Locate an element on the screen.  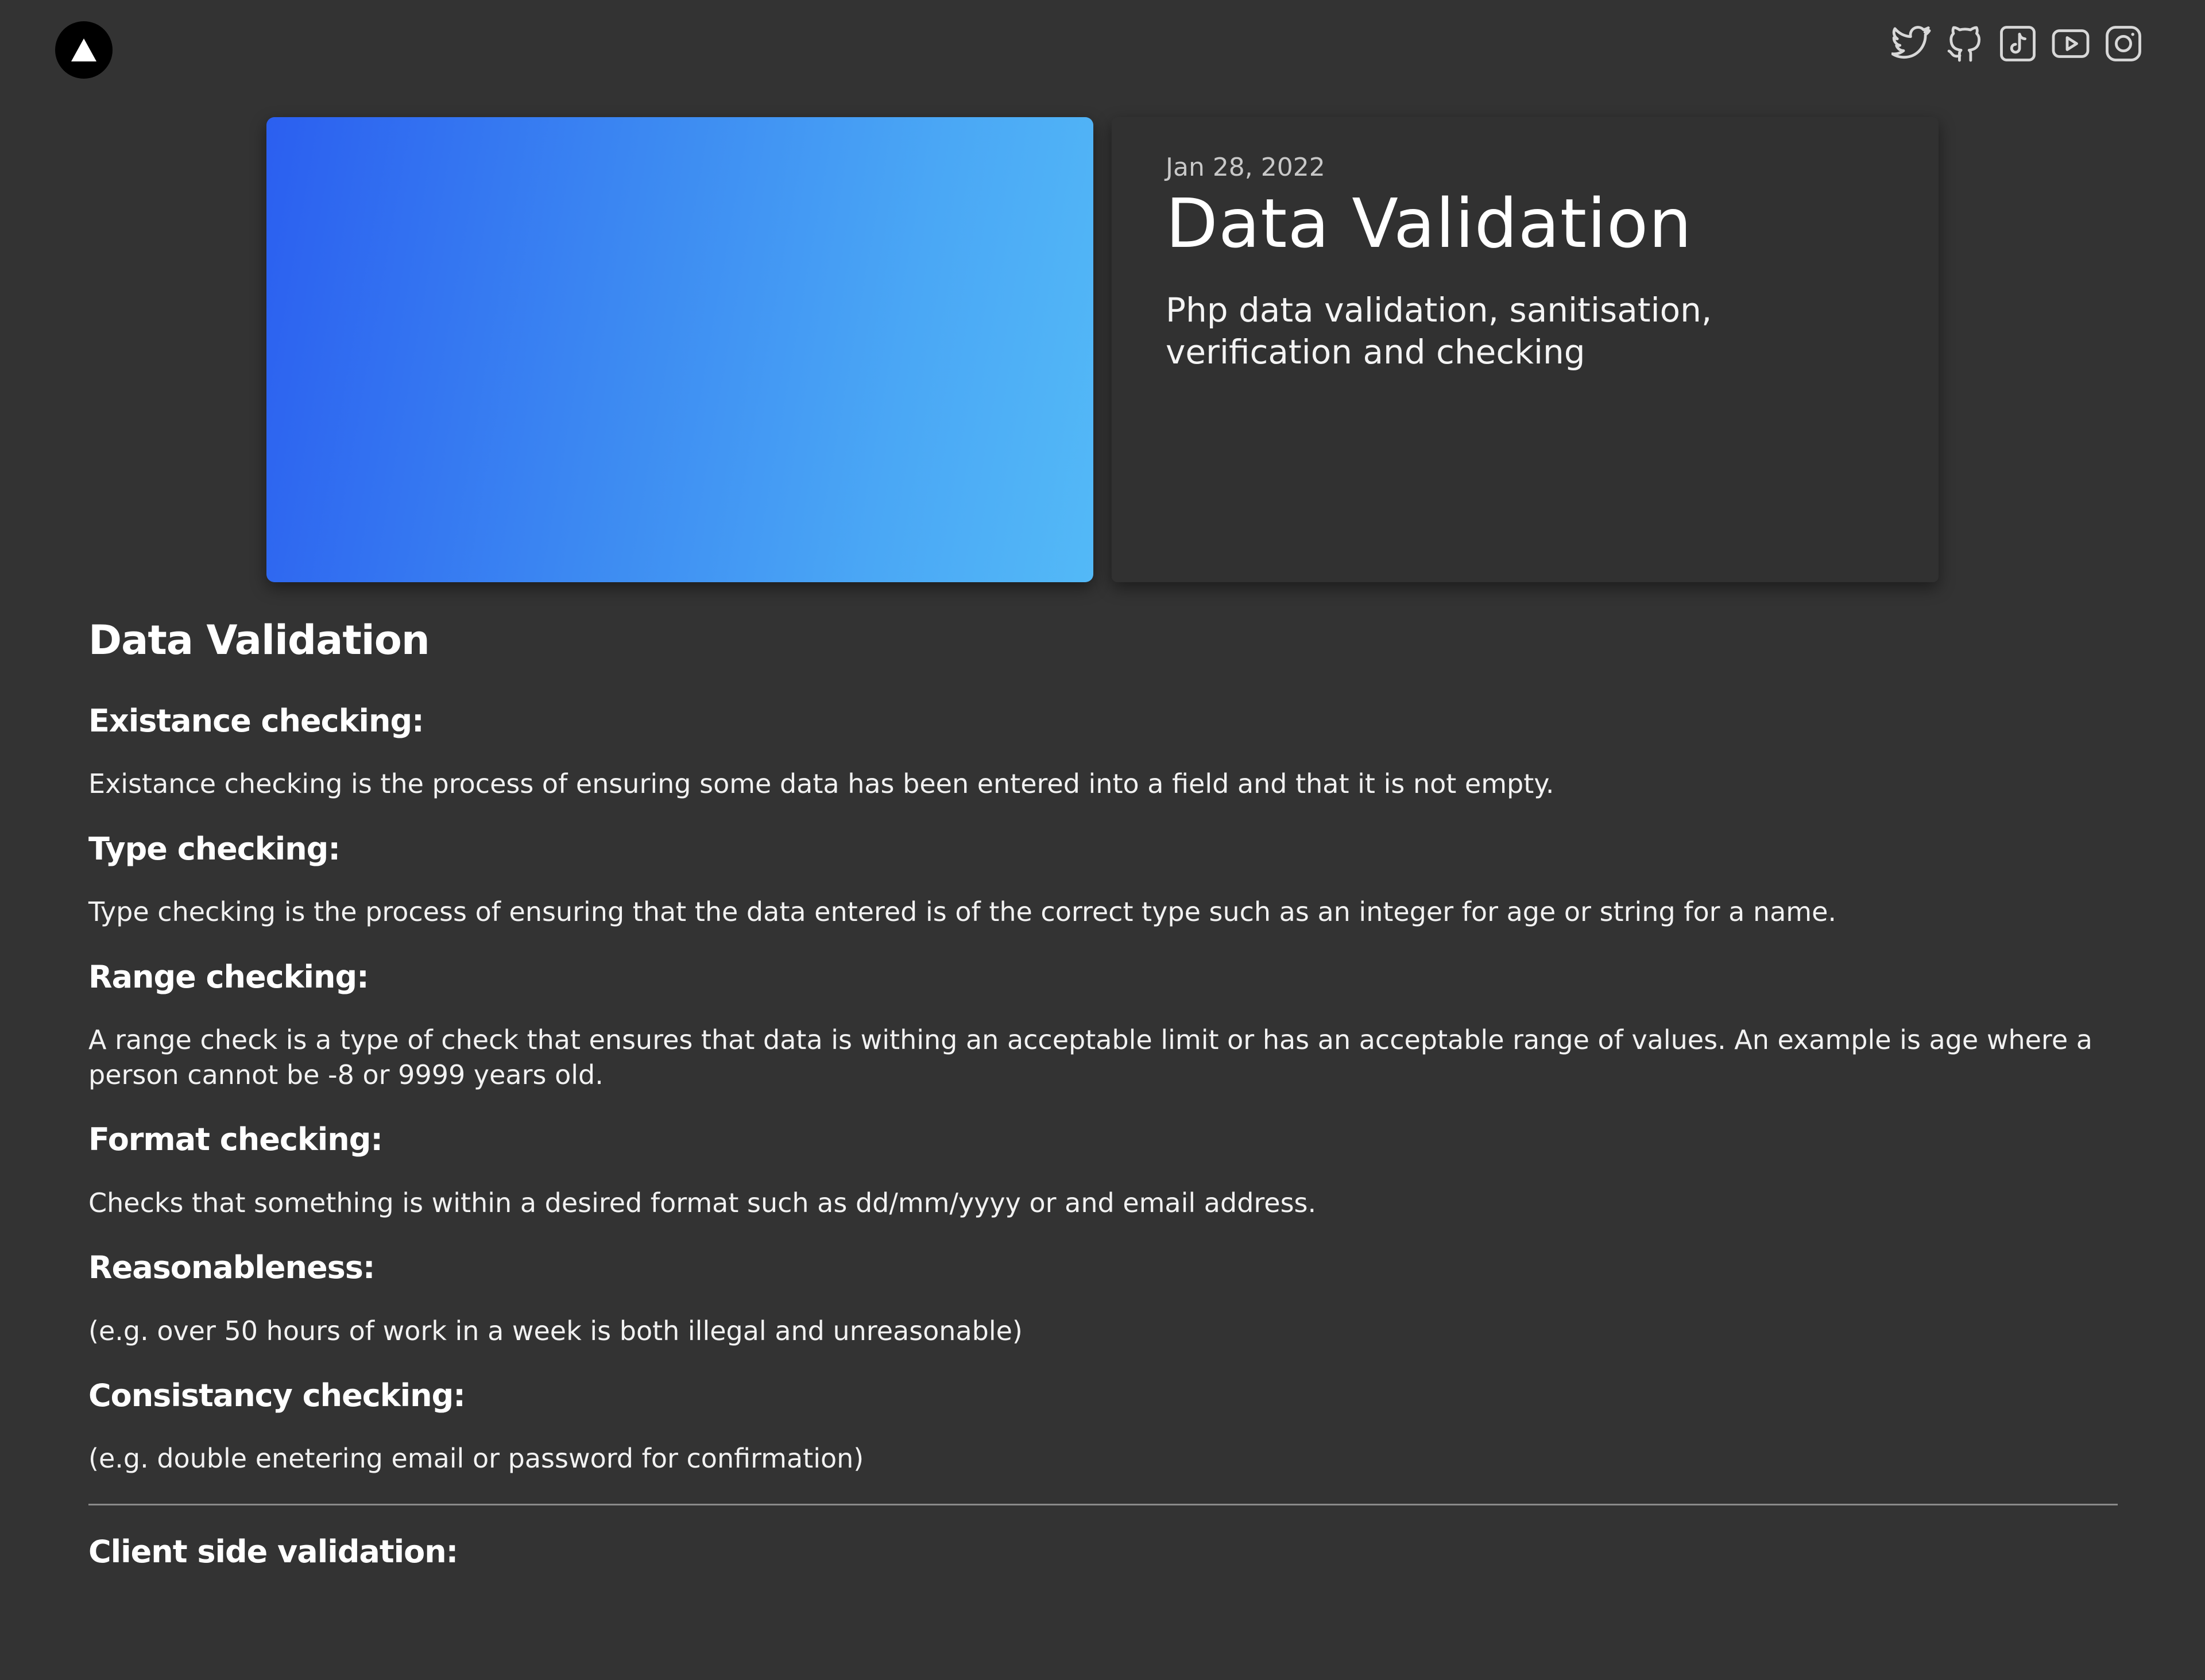
post-date: Jan 28, 2022 is located at coordinates (1245, 167).